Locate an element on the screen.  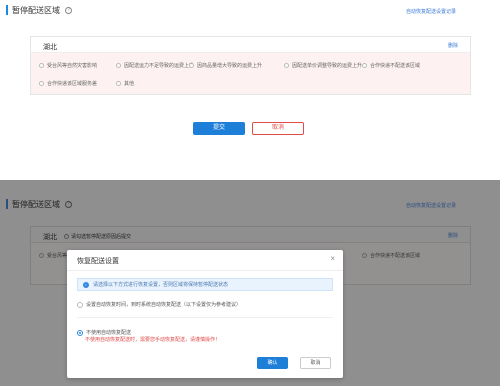
cancel-button: 取消 is located at coordinates (278, 128).